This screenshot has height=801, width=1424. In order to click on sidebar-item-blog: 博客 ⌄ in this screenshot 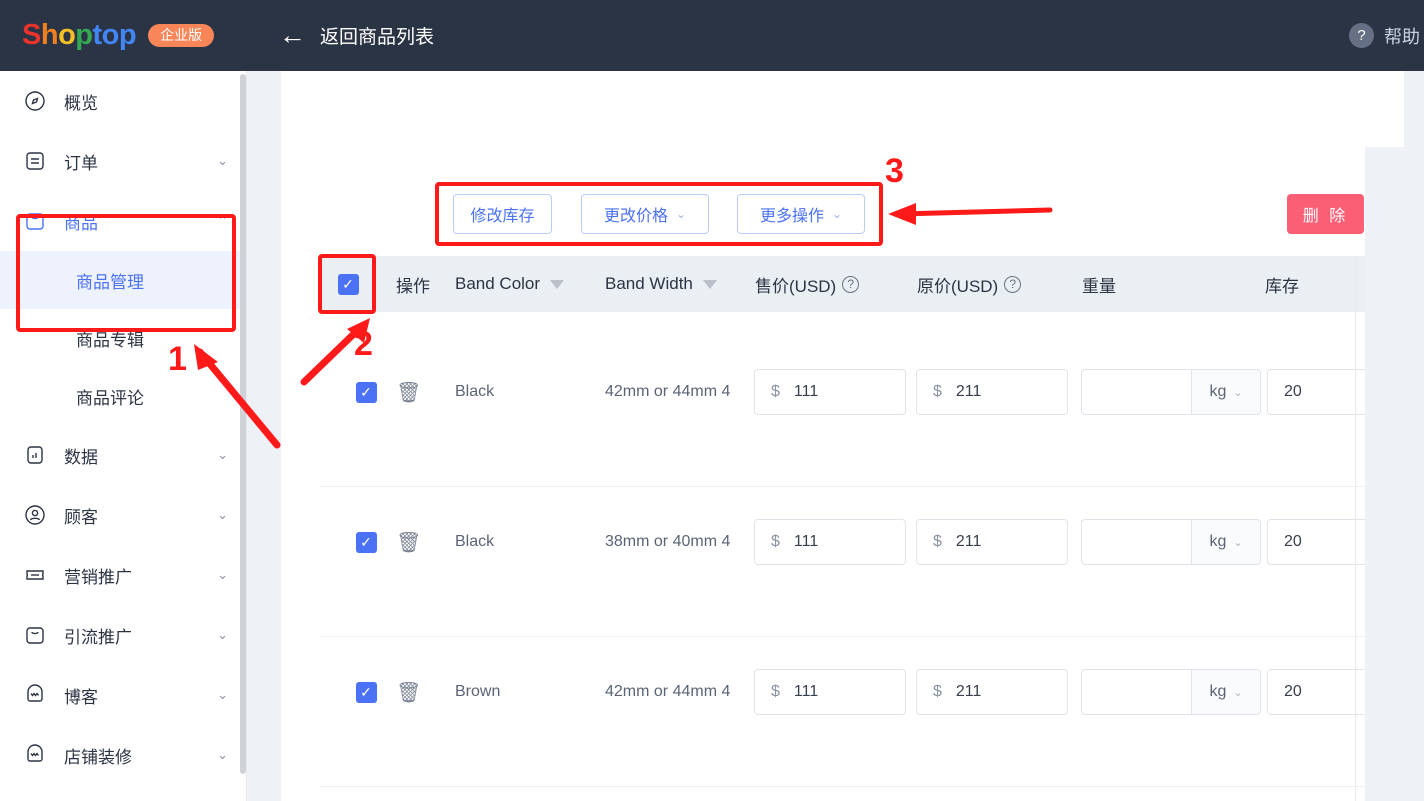, I will do `click(123, 695)`.